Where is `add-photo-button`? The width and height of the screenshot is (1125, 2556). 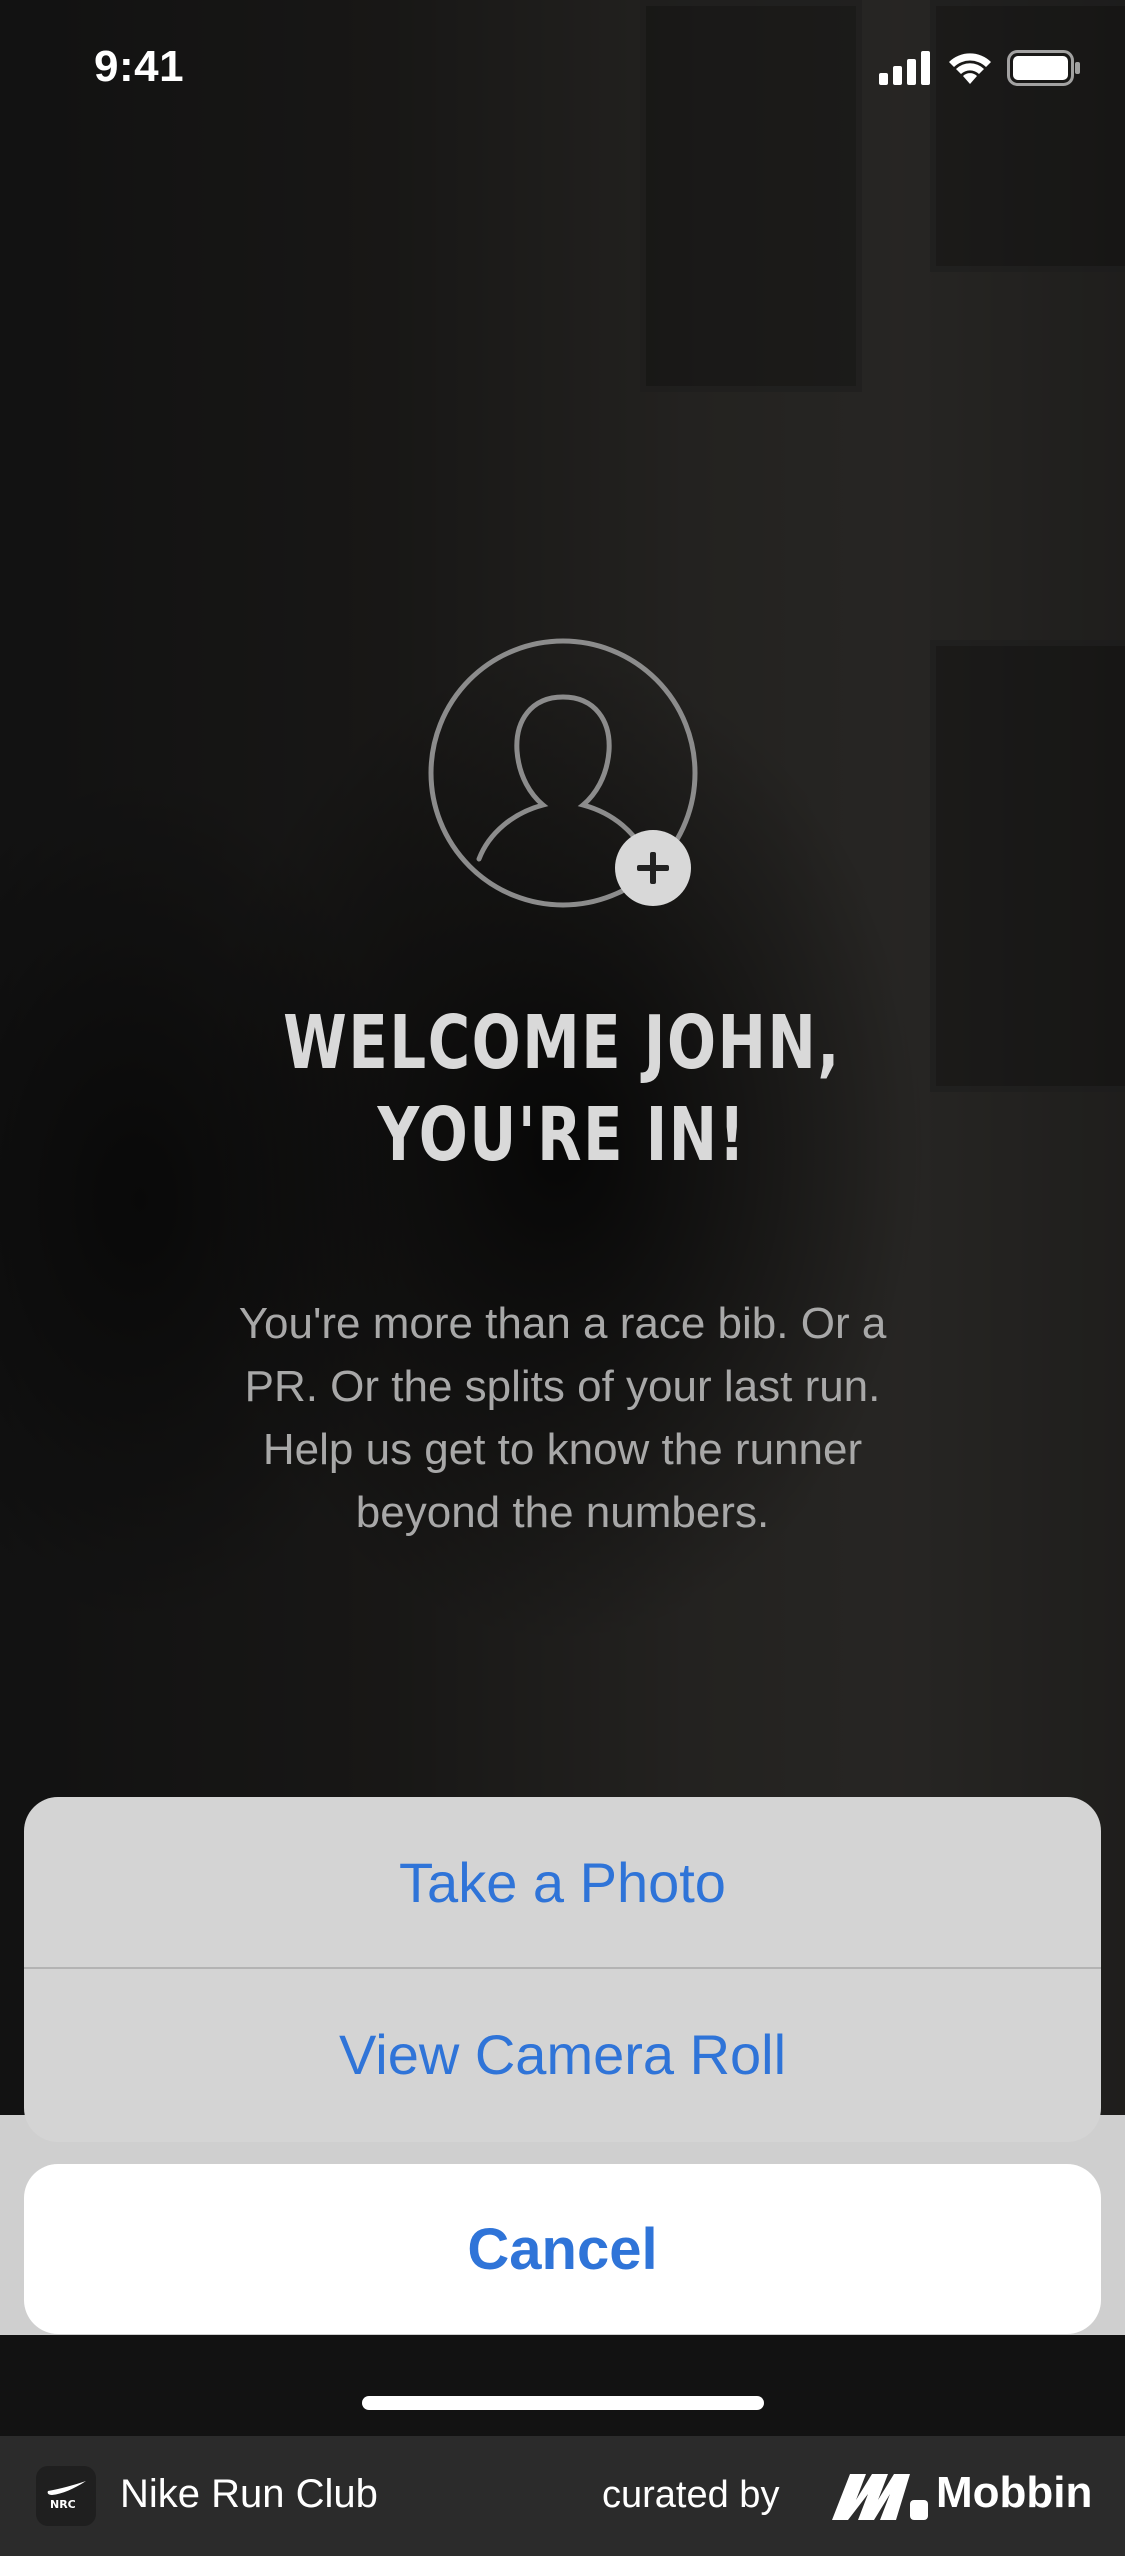 add-photo-button is located at coordinates (653, 868).